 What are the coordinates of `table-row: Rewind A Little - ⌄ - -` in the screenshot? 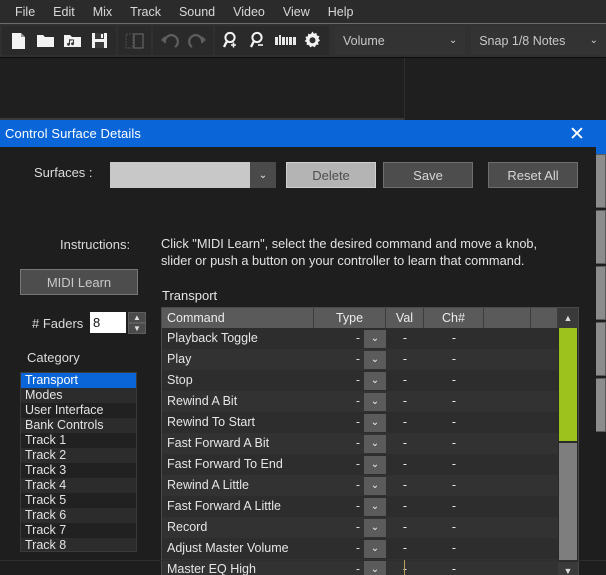 It's located at (370, 485).